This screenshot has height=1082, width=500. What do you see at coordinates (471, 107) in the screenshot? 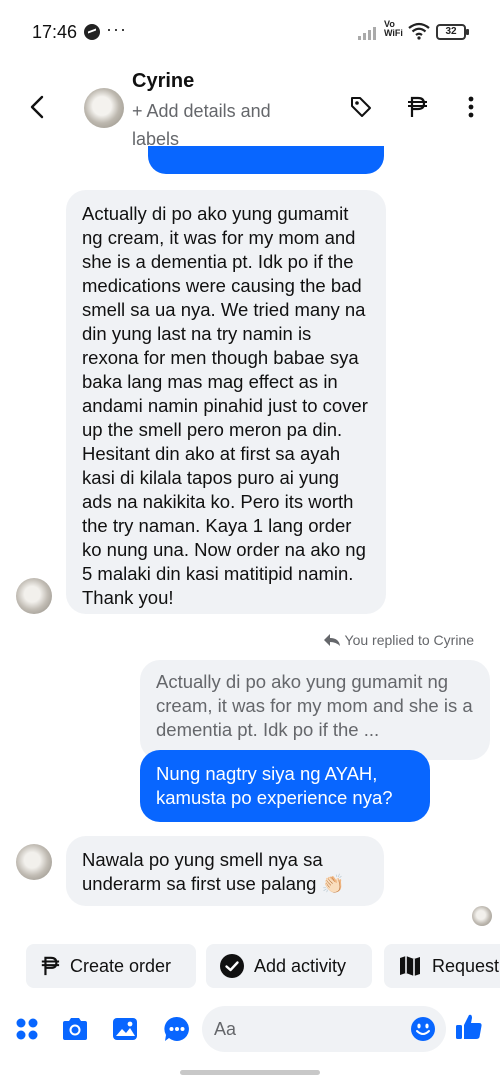
I see `more-vertical-icon` at bounding box center [471, 107].